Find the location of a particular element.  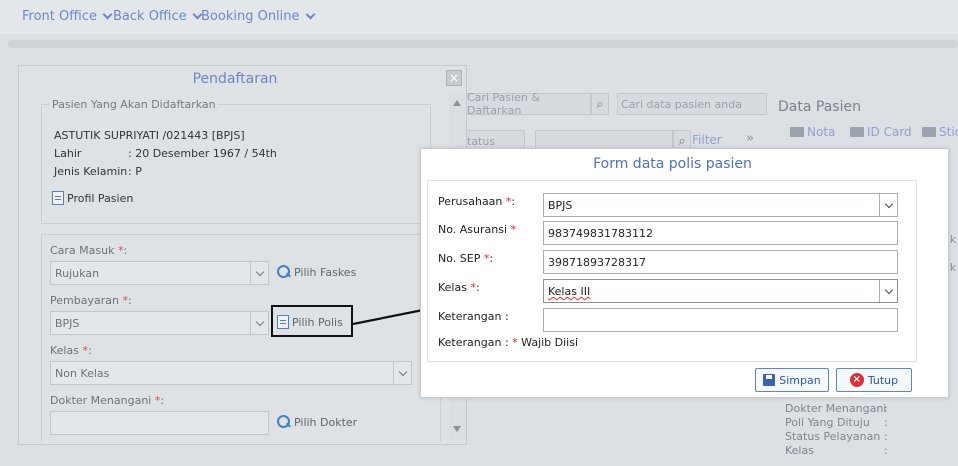

search-patient-register-placeholder: Cari Pasien & Daftarkan is located at coordinates (503, 104).